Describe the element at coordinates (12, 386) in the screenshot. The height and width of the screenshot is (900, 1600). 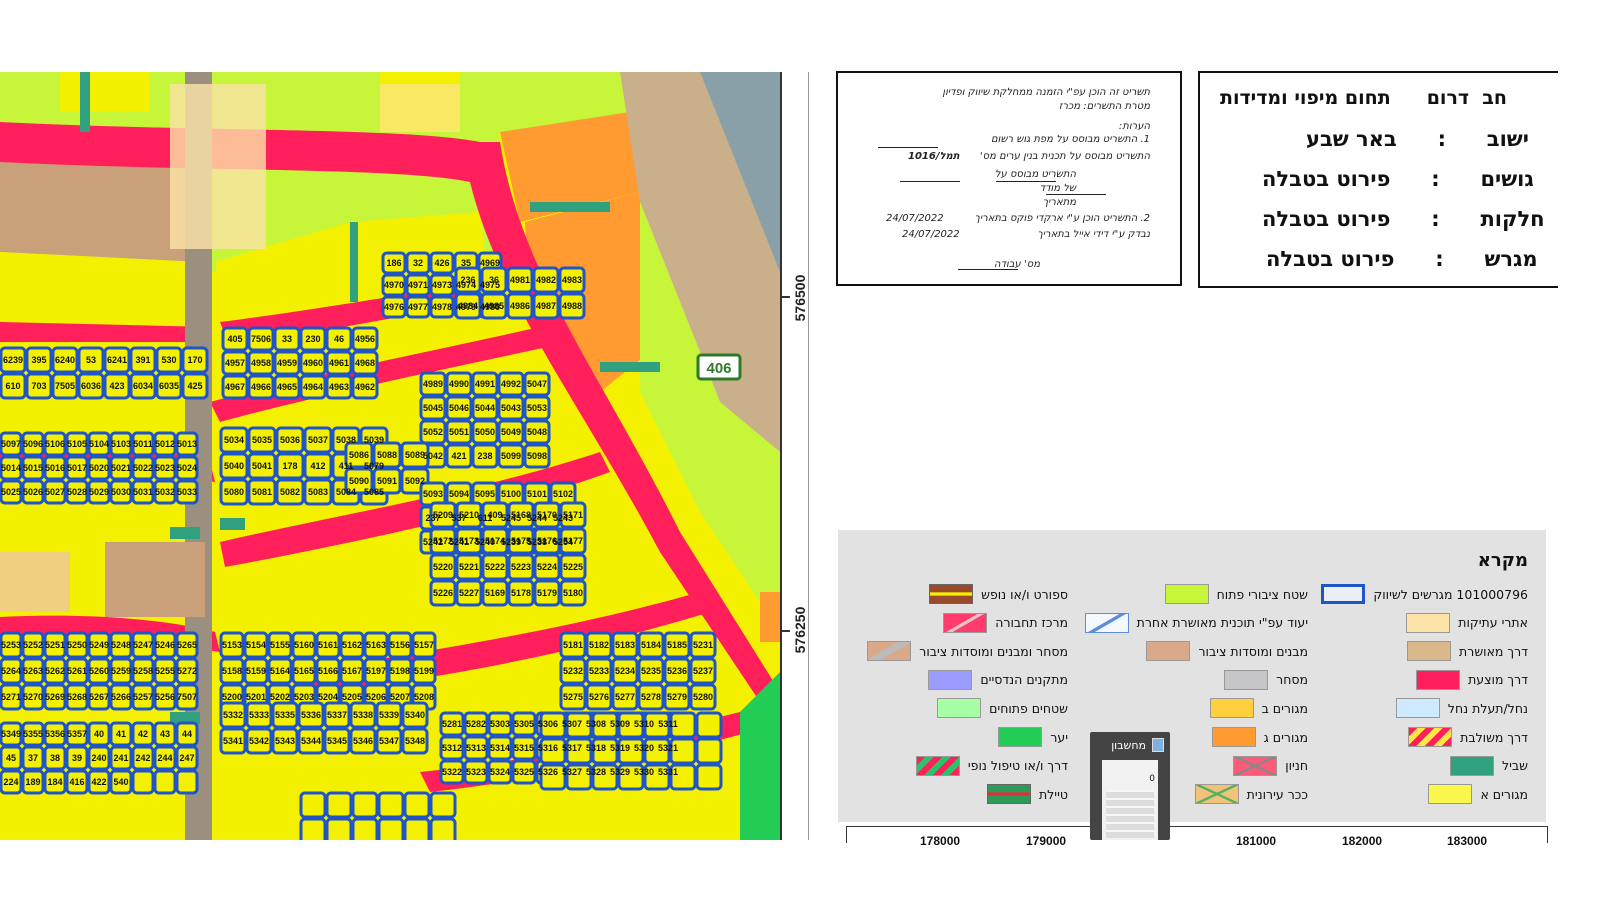
I see `parcel-number: 610` at that location.